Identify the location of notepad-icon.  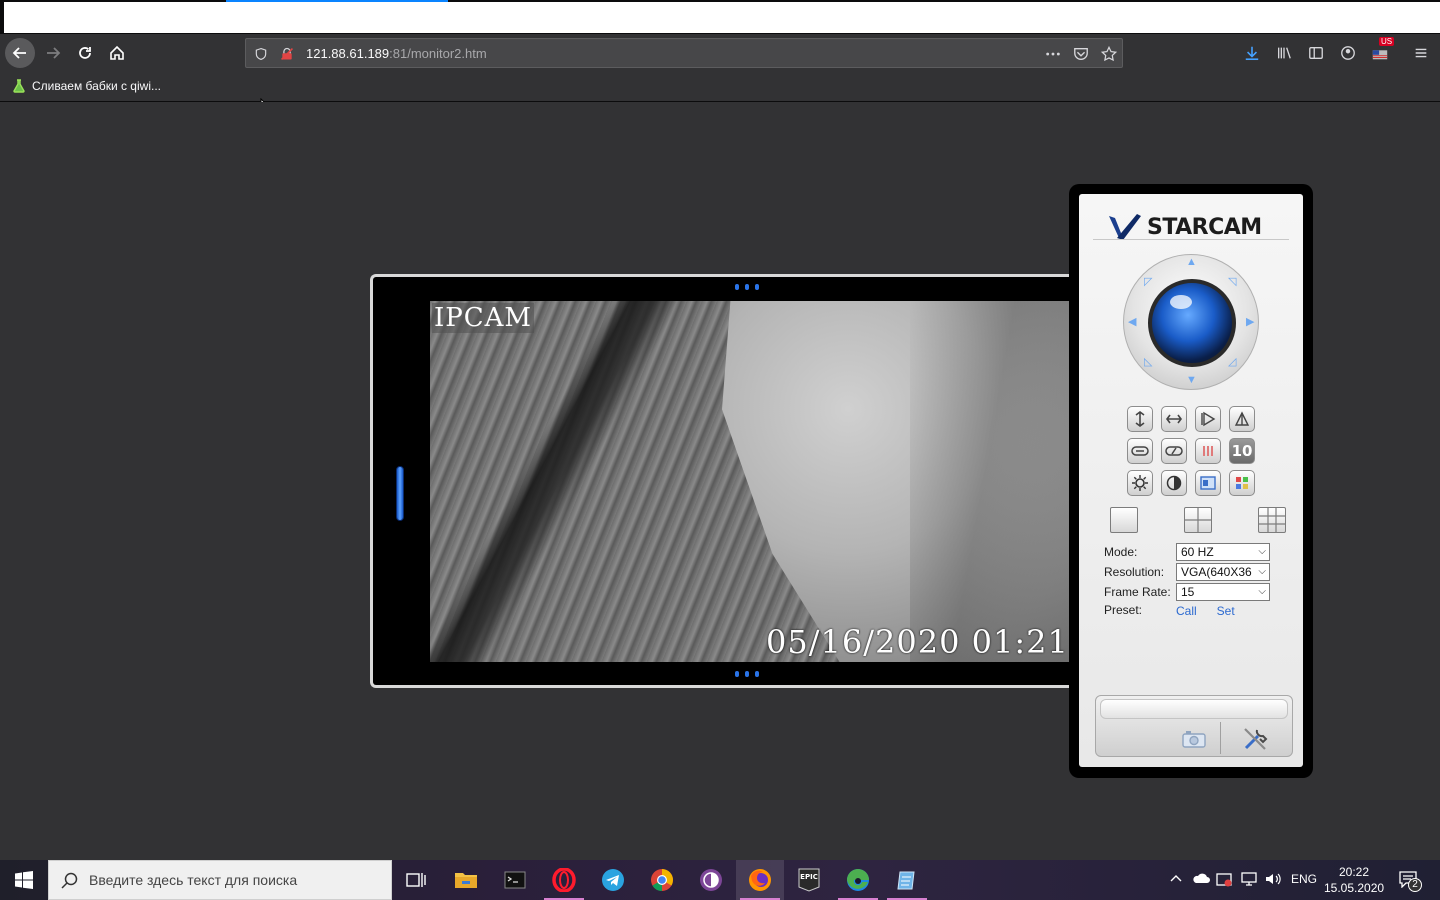
(906, 880).